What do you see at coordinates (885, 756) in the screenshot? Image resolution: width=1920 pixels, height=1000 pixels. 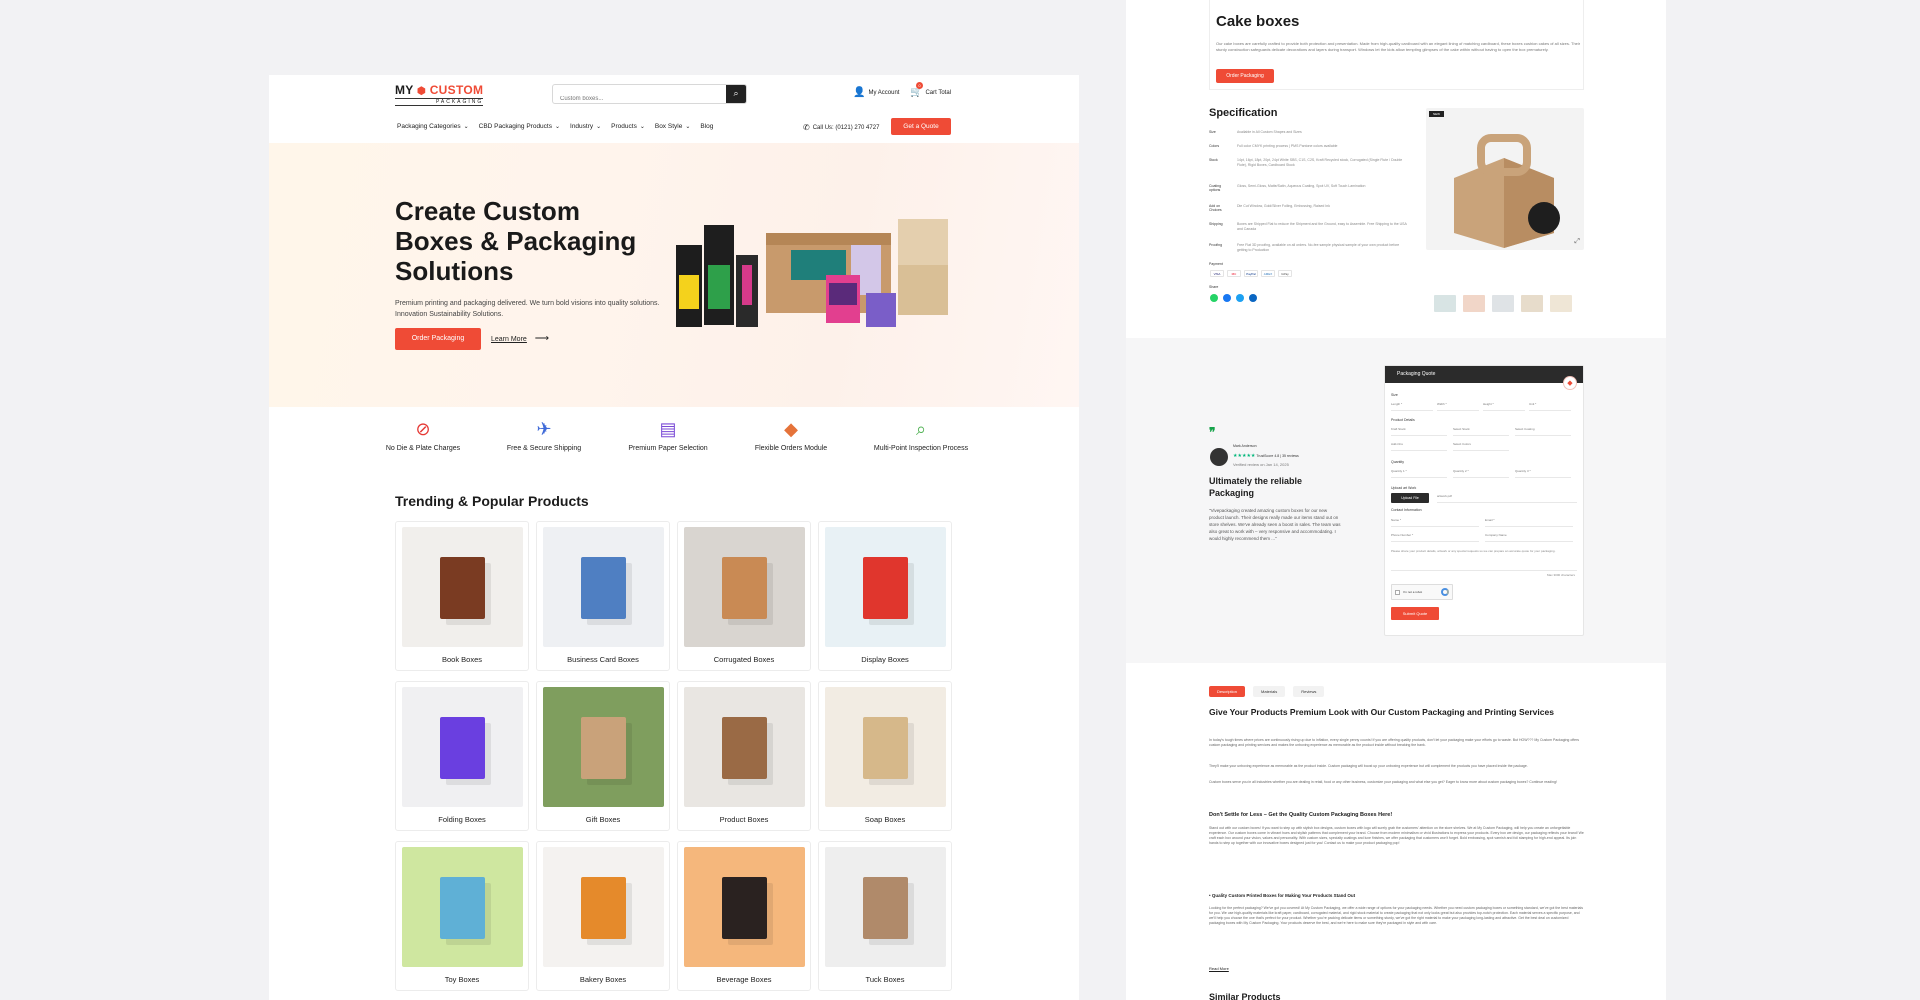 I see `product-card: Soap Boxes` at bounding box center [885, 756].